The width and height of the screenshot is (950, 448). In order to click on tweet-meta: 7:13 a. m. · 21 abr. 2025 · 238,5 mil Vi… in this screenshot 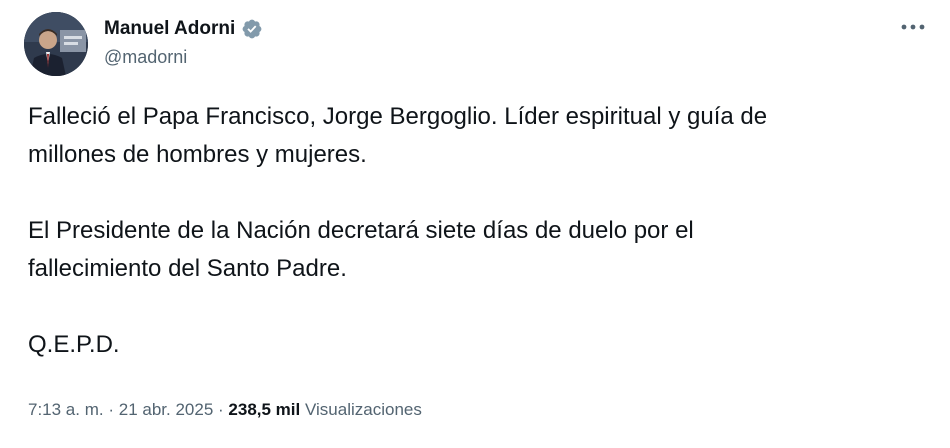, I will do `click(225, 410)`.